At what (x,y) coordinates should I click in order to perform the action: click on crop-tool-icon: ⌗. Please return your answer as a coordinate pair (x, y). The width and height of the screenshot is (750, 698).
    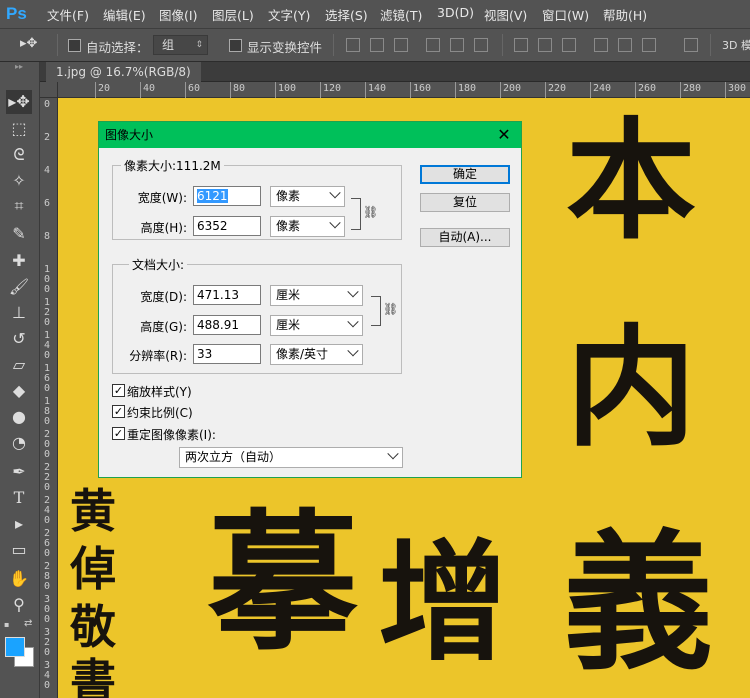
    Looking at the image, I should click on (19, 206).